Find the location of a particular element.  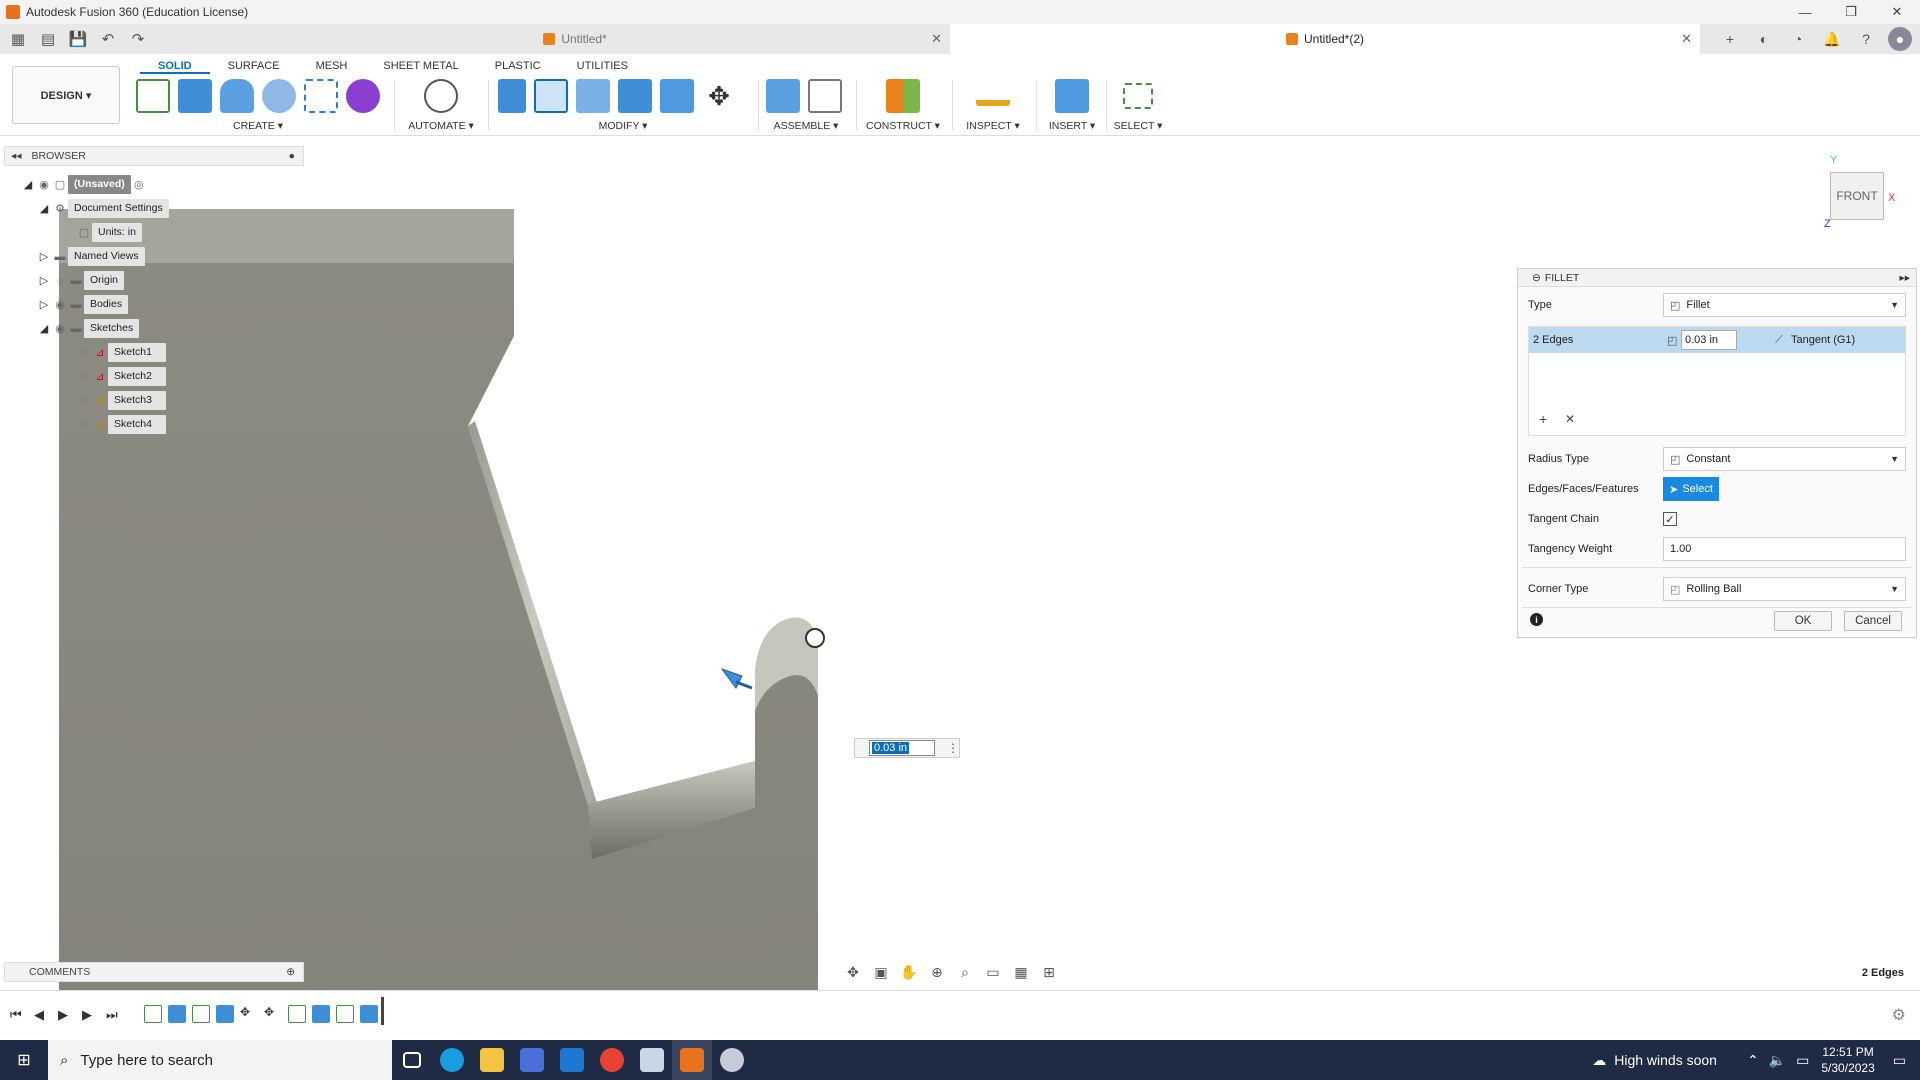

go-to-start-icon: ⏮ is located at coordinates (16, 1015).